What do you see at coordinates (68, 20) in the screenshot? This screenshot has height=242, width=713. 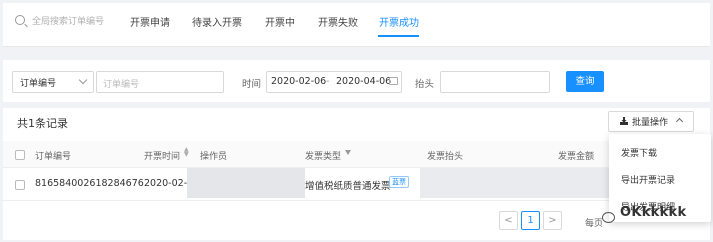 I see `global-search-input: 全局搜索订单编号` at bounding box center [68, 20].